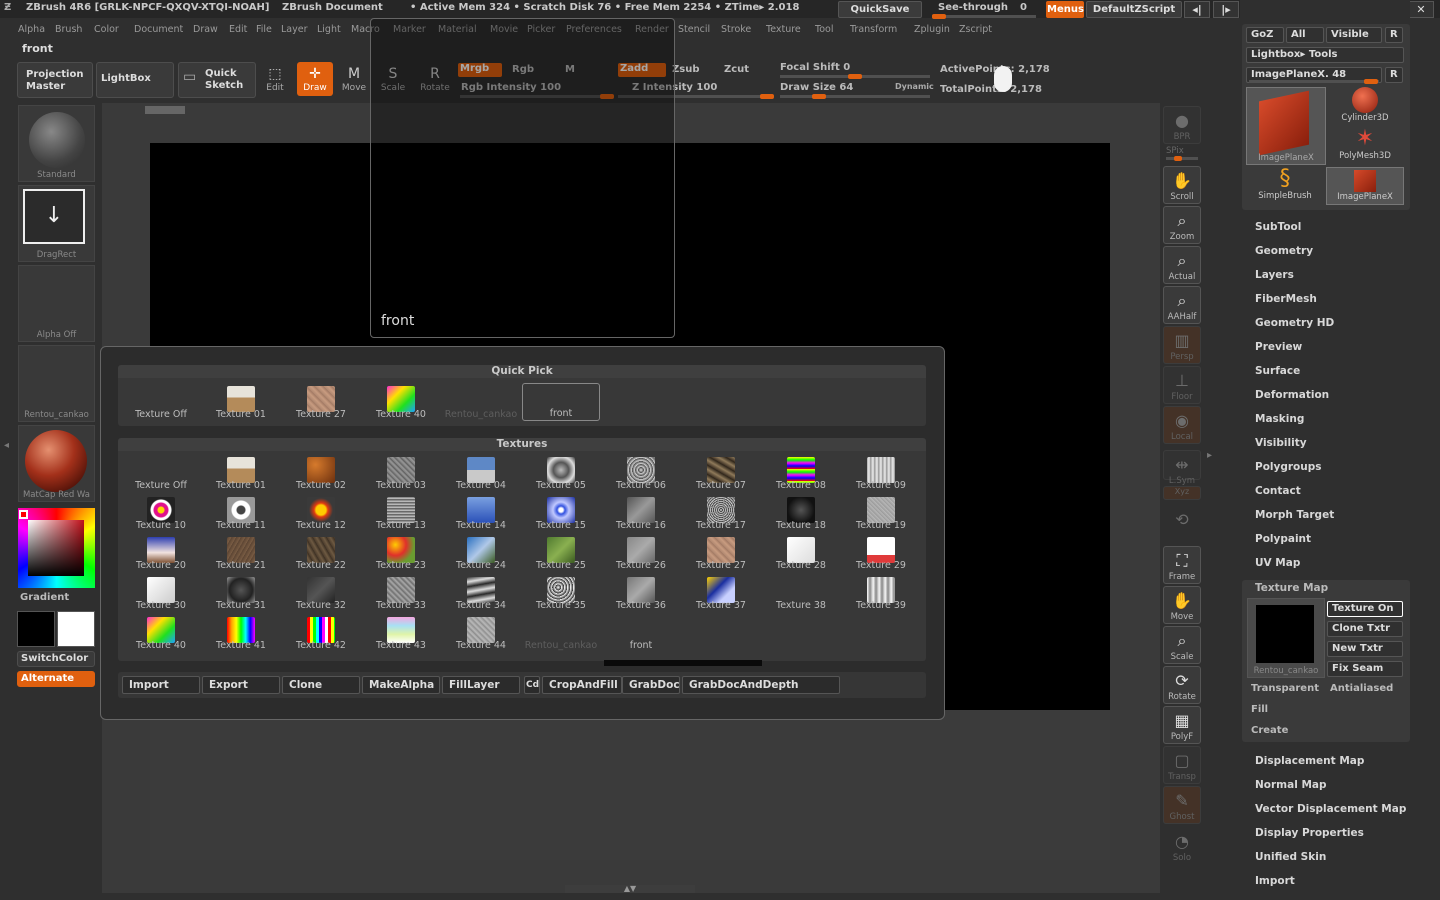 The image size is (1440, 900). I want to click on tool-thumb-simplebrush: § SimpleBrush, so click(1285, 186).